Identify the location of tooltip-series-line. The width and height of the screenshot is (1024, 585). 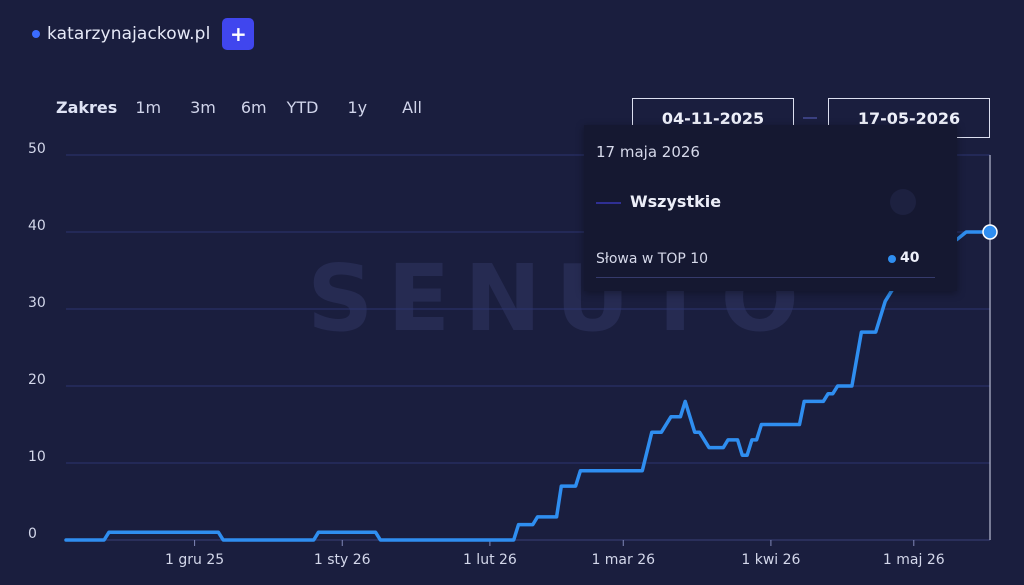
(608, 203).